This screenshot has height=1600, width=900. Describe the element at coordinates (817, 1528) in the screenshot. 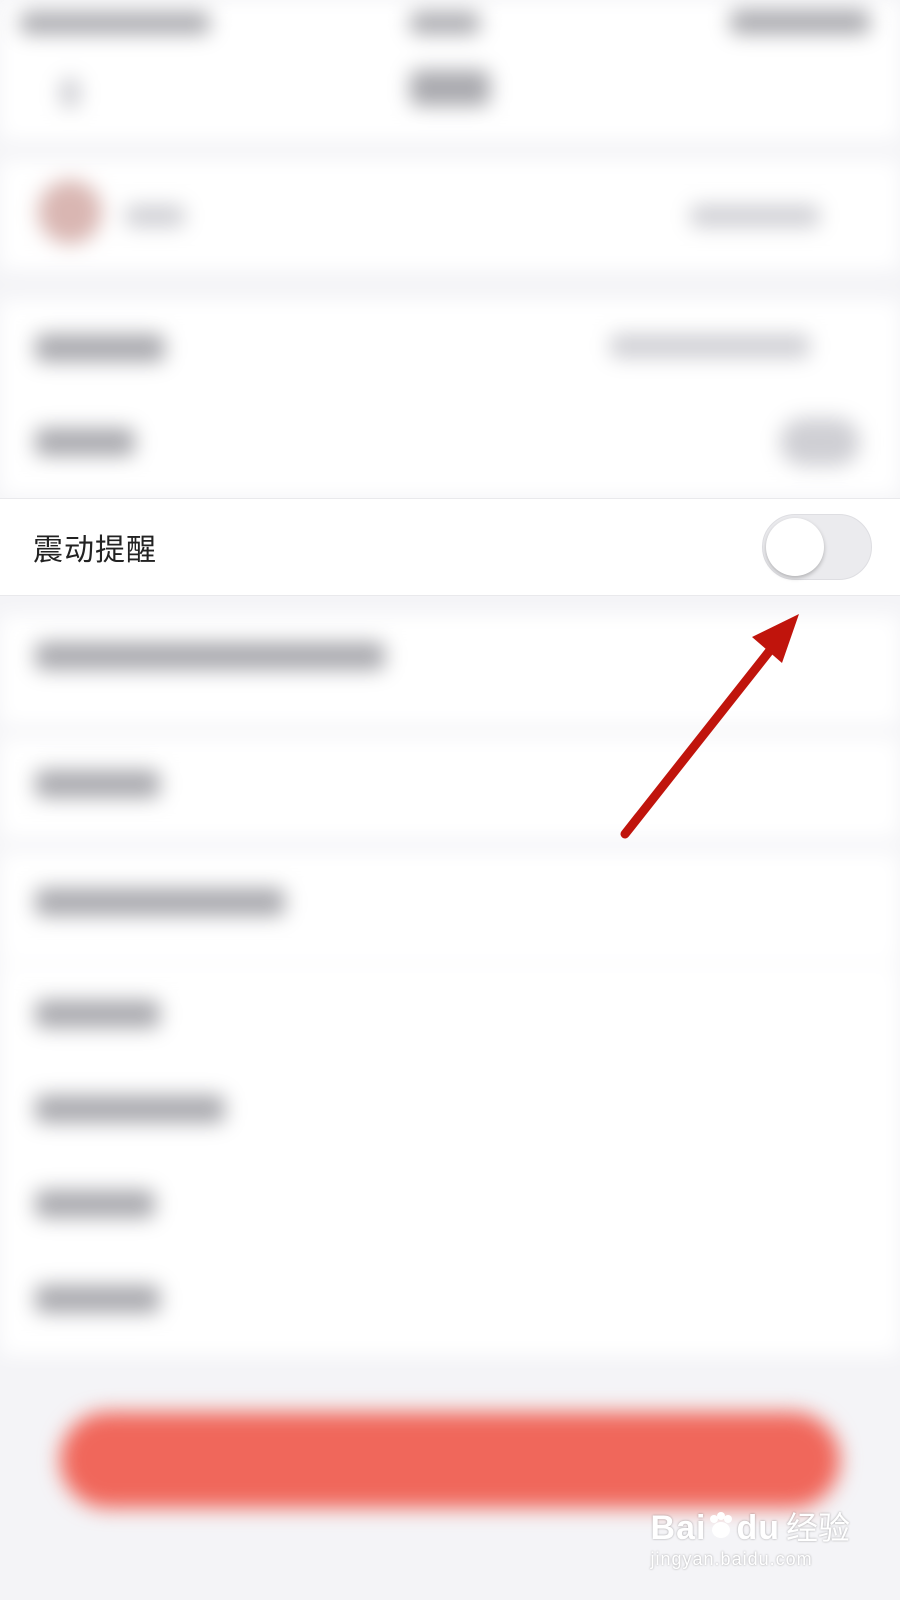

I see `watermark-product: 经验` at that location.